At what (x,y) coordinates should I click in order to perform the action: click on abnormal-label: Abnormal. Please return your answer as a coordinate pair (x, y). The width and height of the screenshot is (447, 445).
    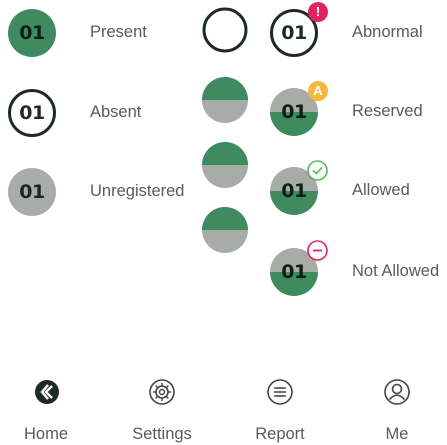
    Looking at the image, I should click on (387, 32).